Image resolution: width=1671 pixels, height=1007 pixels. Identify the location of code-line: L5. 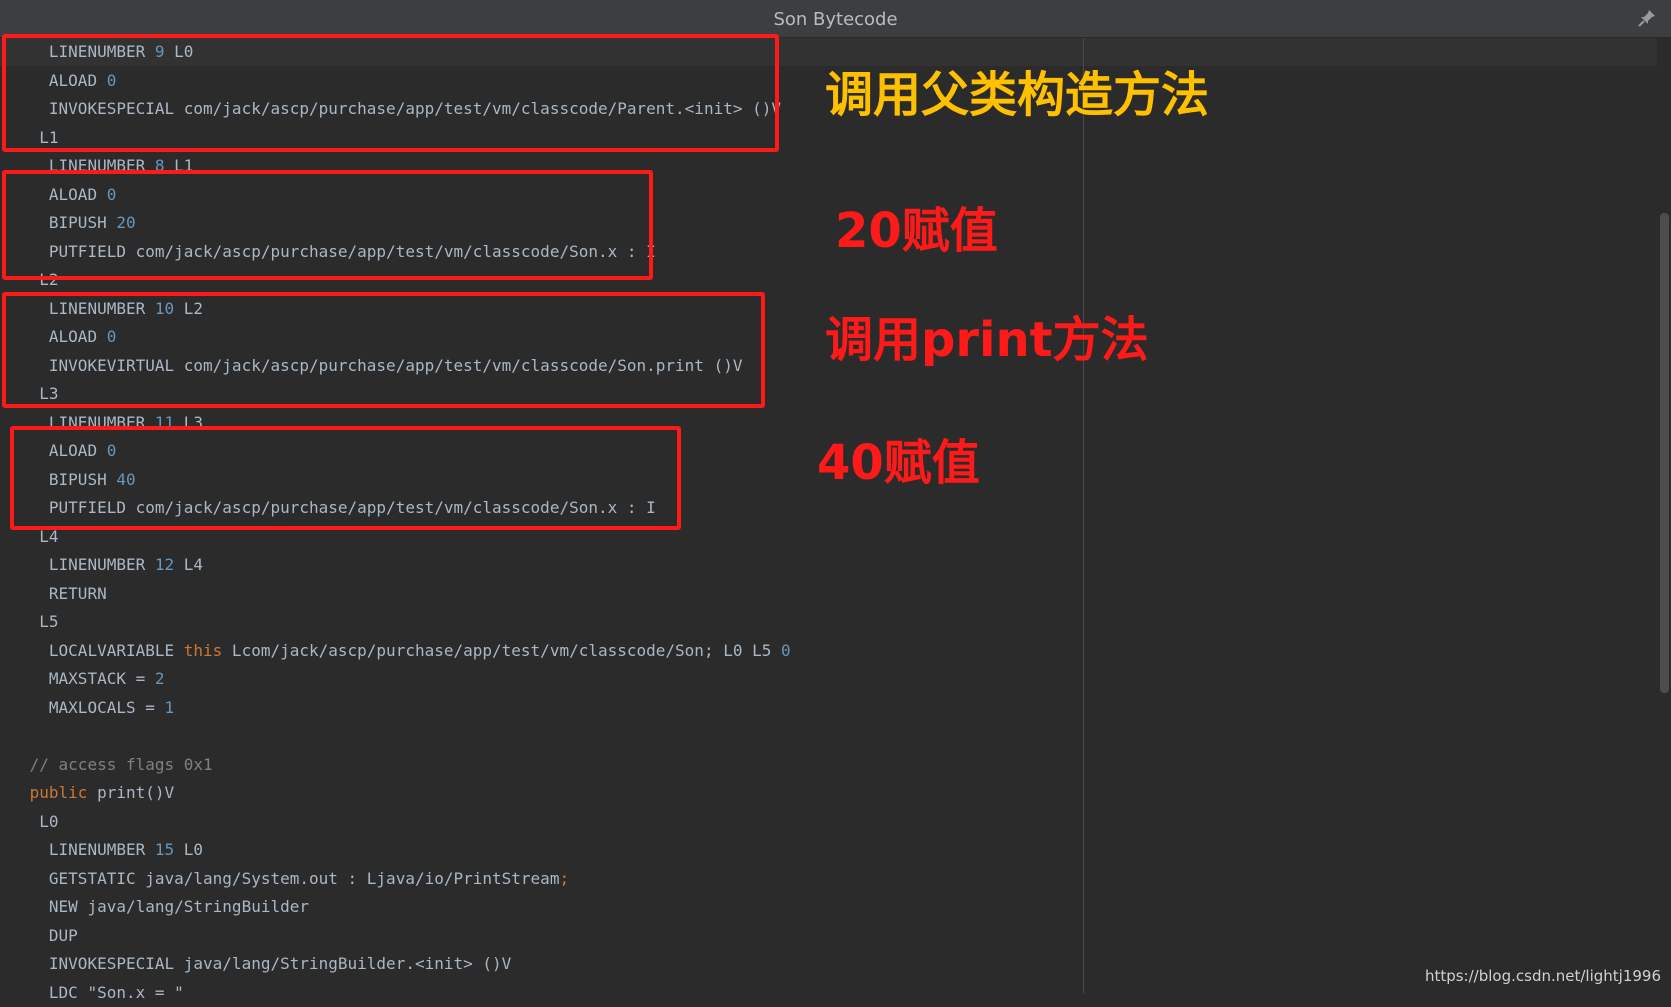
(39, 622).